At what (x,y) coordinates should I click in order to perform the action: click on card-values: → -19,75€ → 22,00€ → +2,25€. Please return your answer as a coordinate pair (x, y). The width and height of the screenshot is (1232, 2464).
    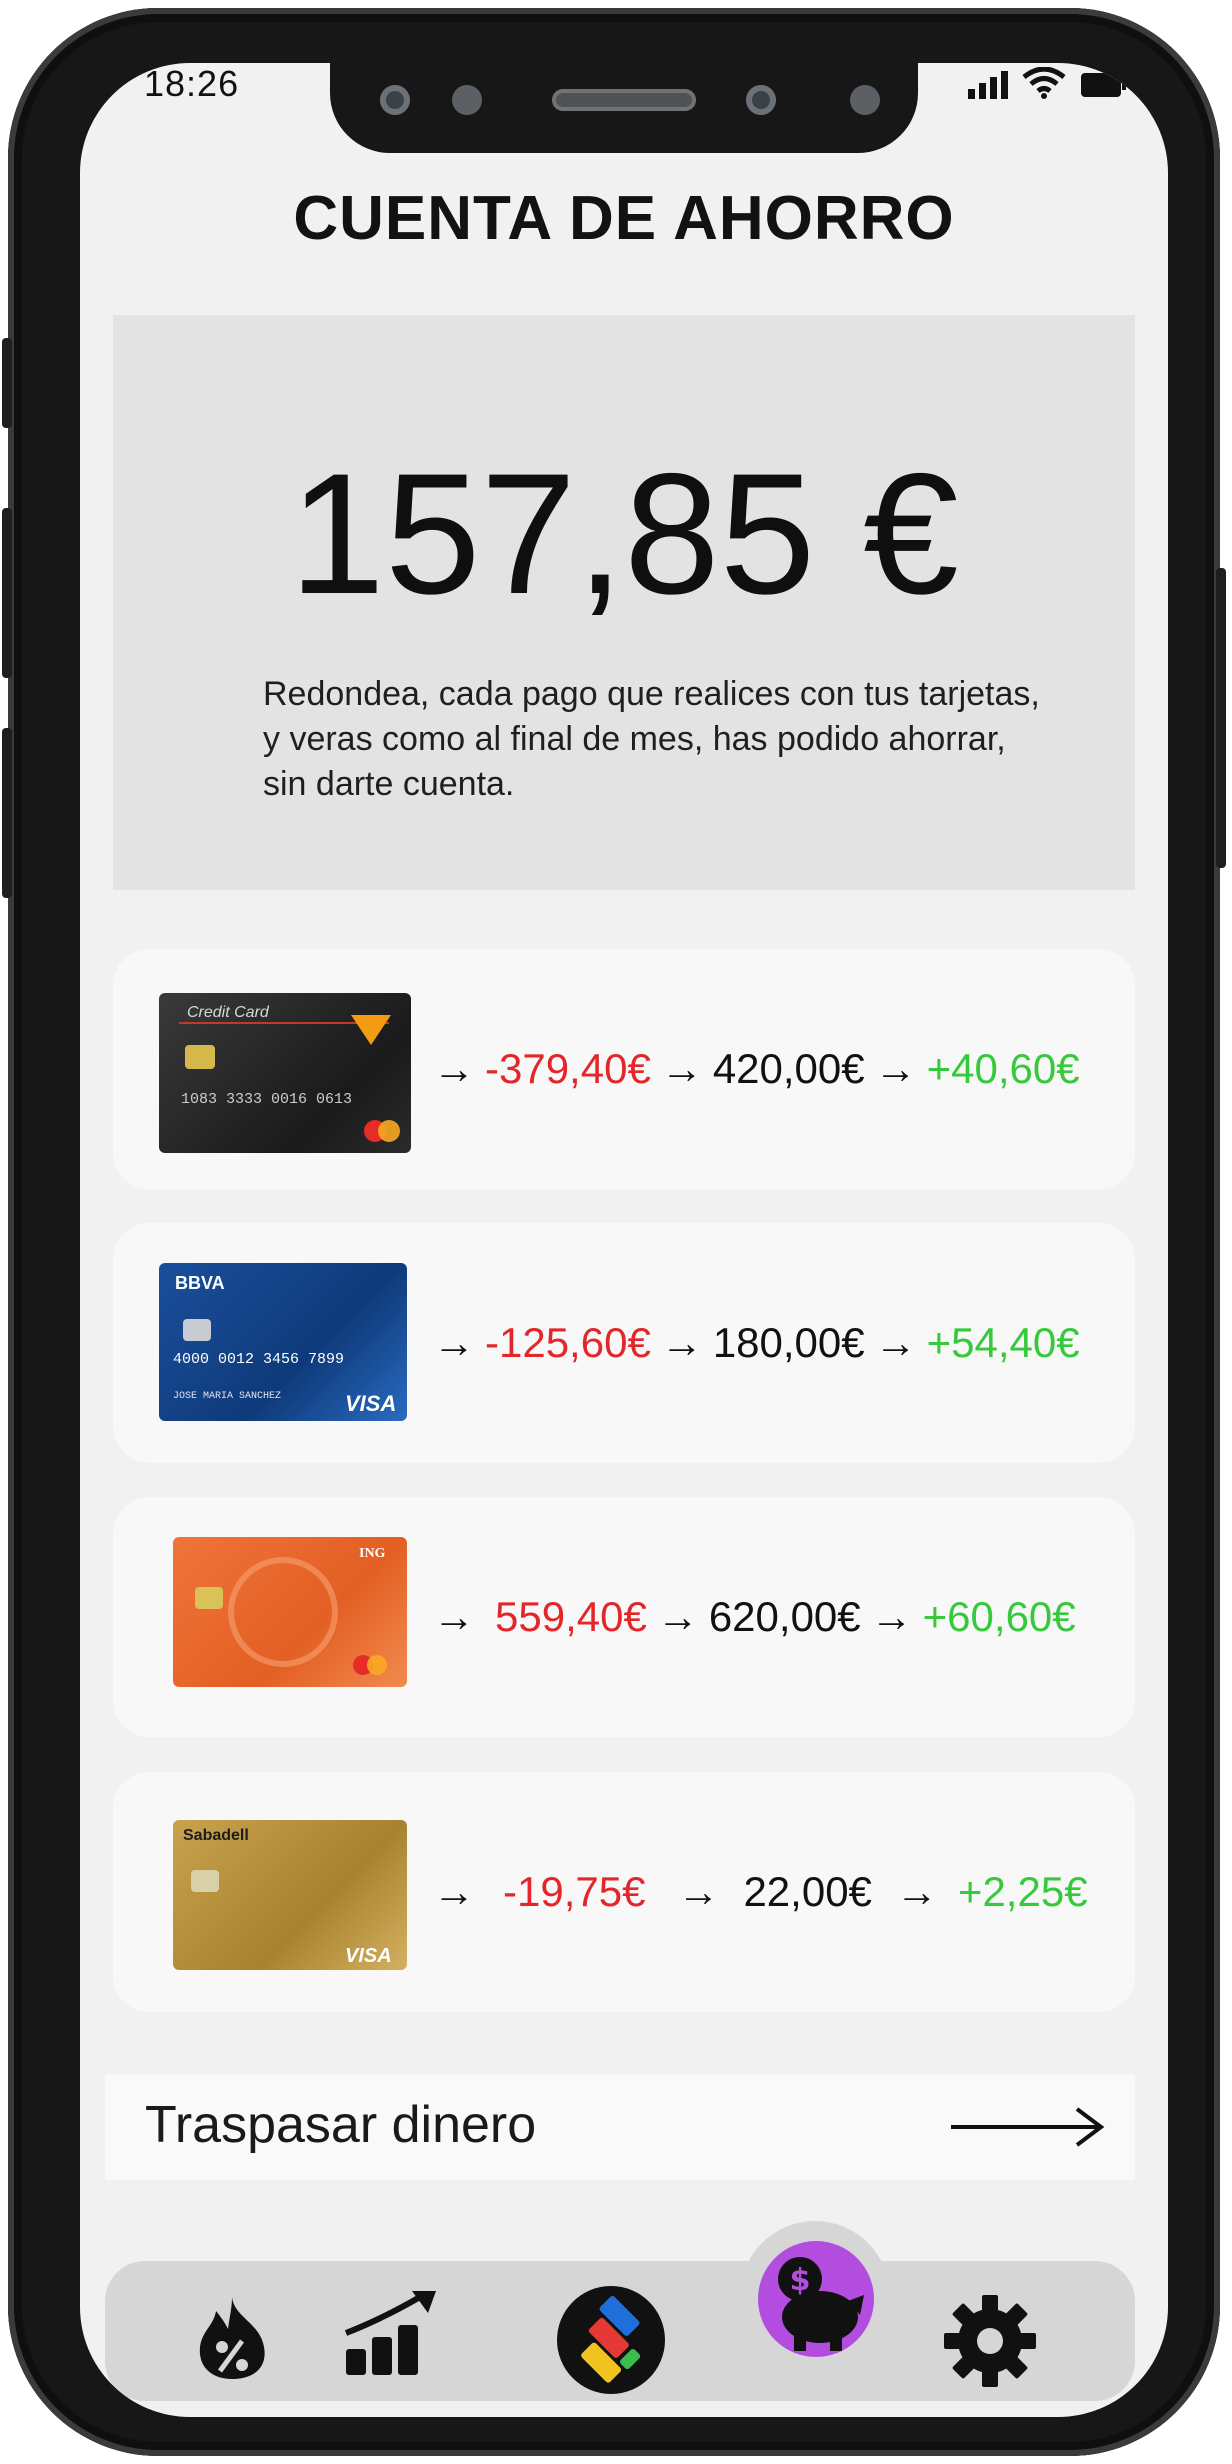
    Looking at the image, I should click on (755, 1892).